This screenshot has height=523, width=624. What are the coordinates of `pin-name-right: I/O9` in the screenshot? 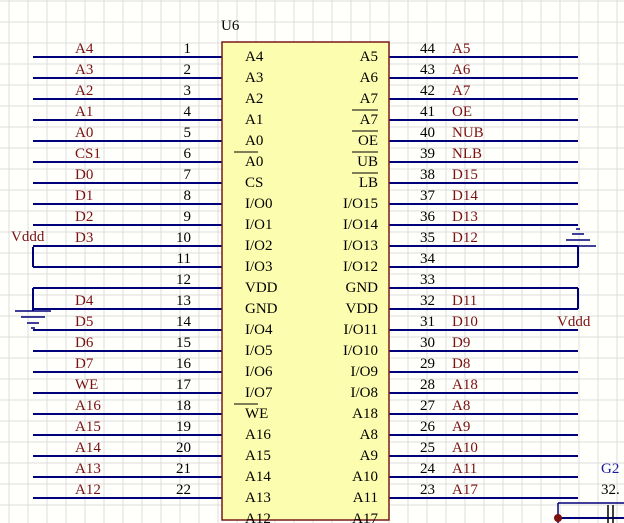 It's located at (365, 372).